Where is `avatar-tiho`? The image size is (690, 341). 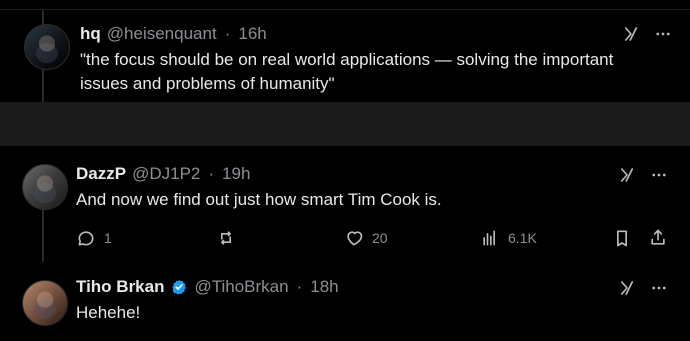 avatar-tiho is located at coordinates (45, 303).